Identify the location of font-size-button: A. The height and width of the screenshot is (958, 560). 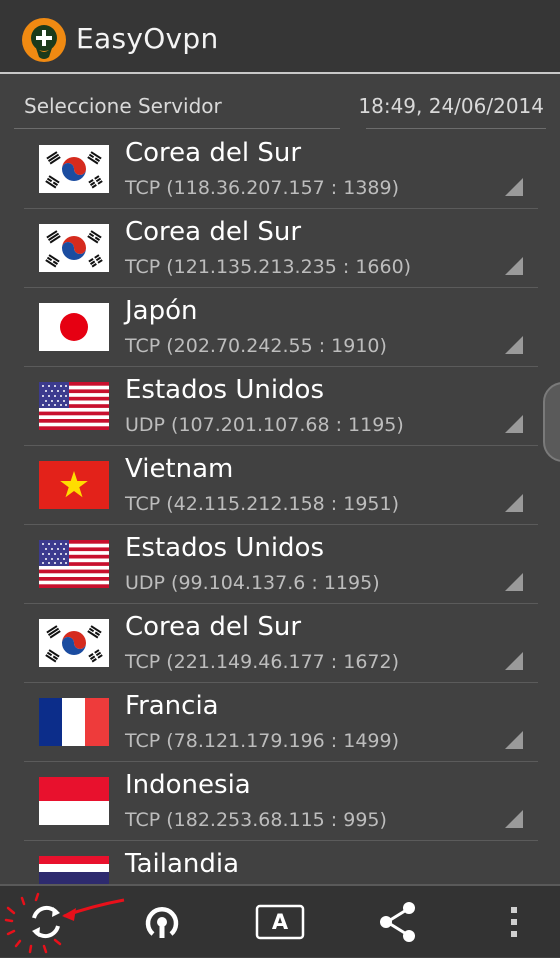
(280, 922).